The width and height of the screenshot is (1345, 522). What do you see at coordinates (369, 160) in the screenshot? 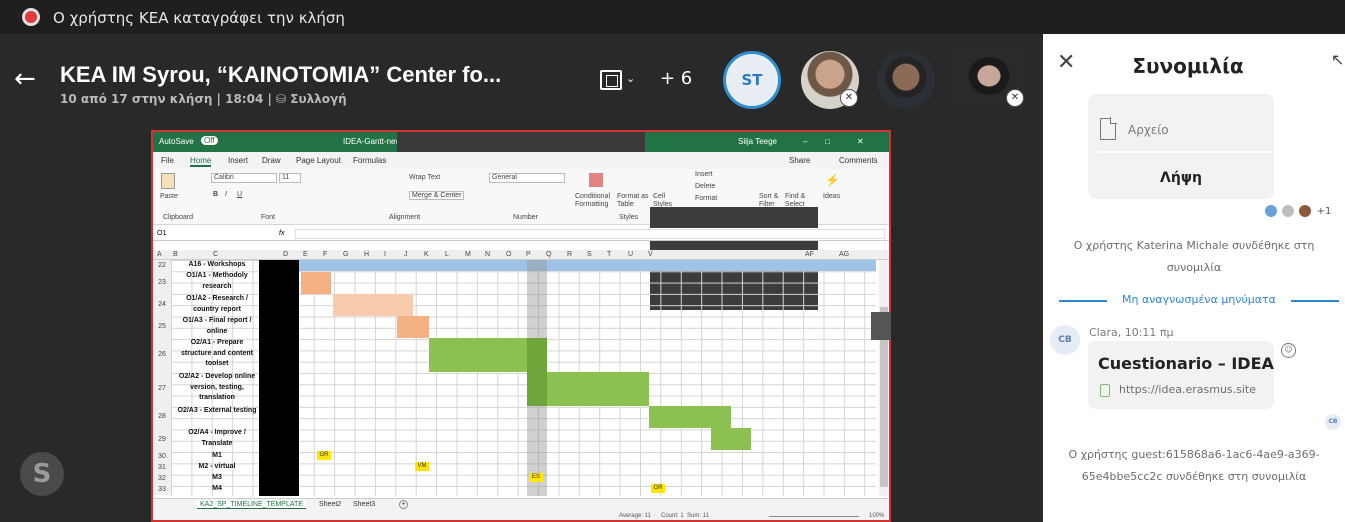
I see `tab-formulas: Formulas` at bounding box center [369, 160].